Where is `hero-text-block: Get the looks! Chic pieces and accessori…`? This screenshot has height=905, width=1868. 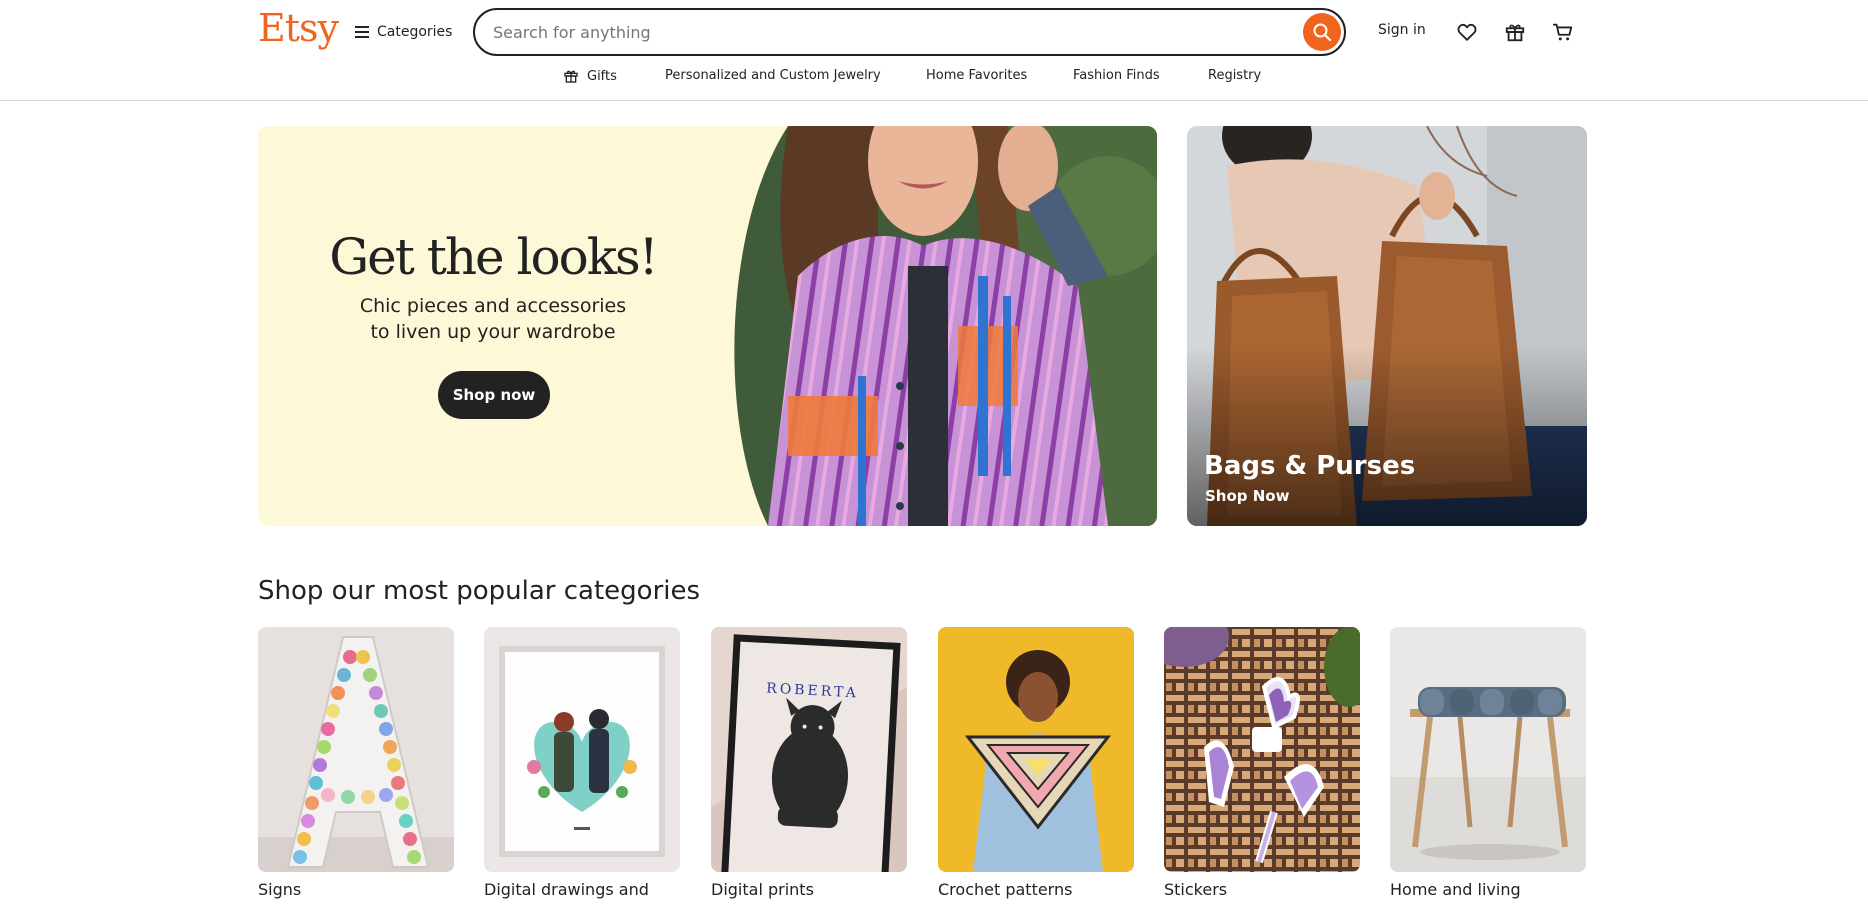
hero-text-block: Get the looks! Chic pieces and accessori… is located at coordinates (493, 326).